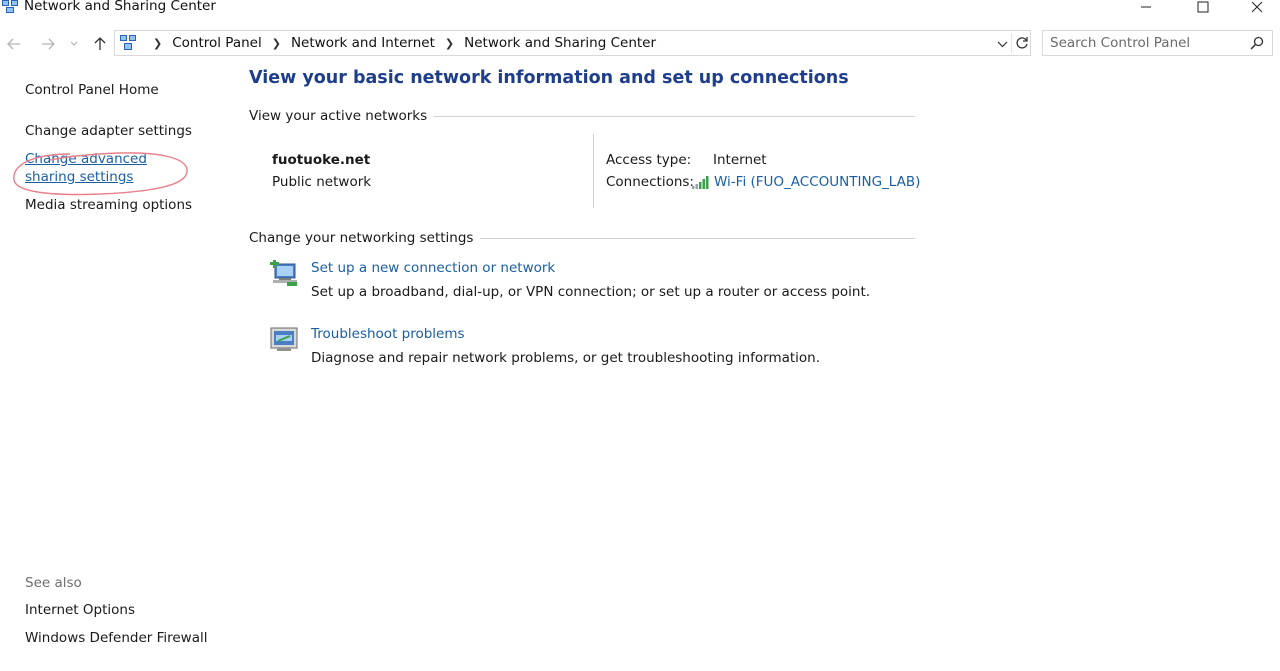 The image size is (1280, 671). What do you see at coordinates (338, 116) in the screenshot?
I see `active-networks-heading: View your active networks` at bounding box center [338, 116].